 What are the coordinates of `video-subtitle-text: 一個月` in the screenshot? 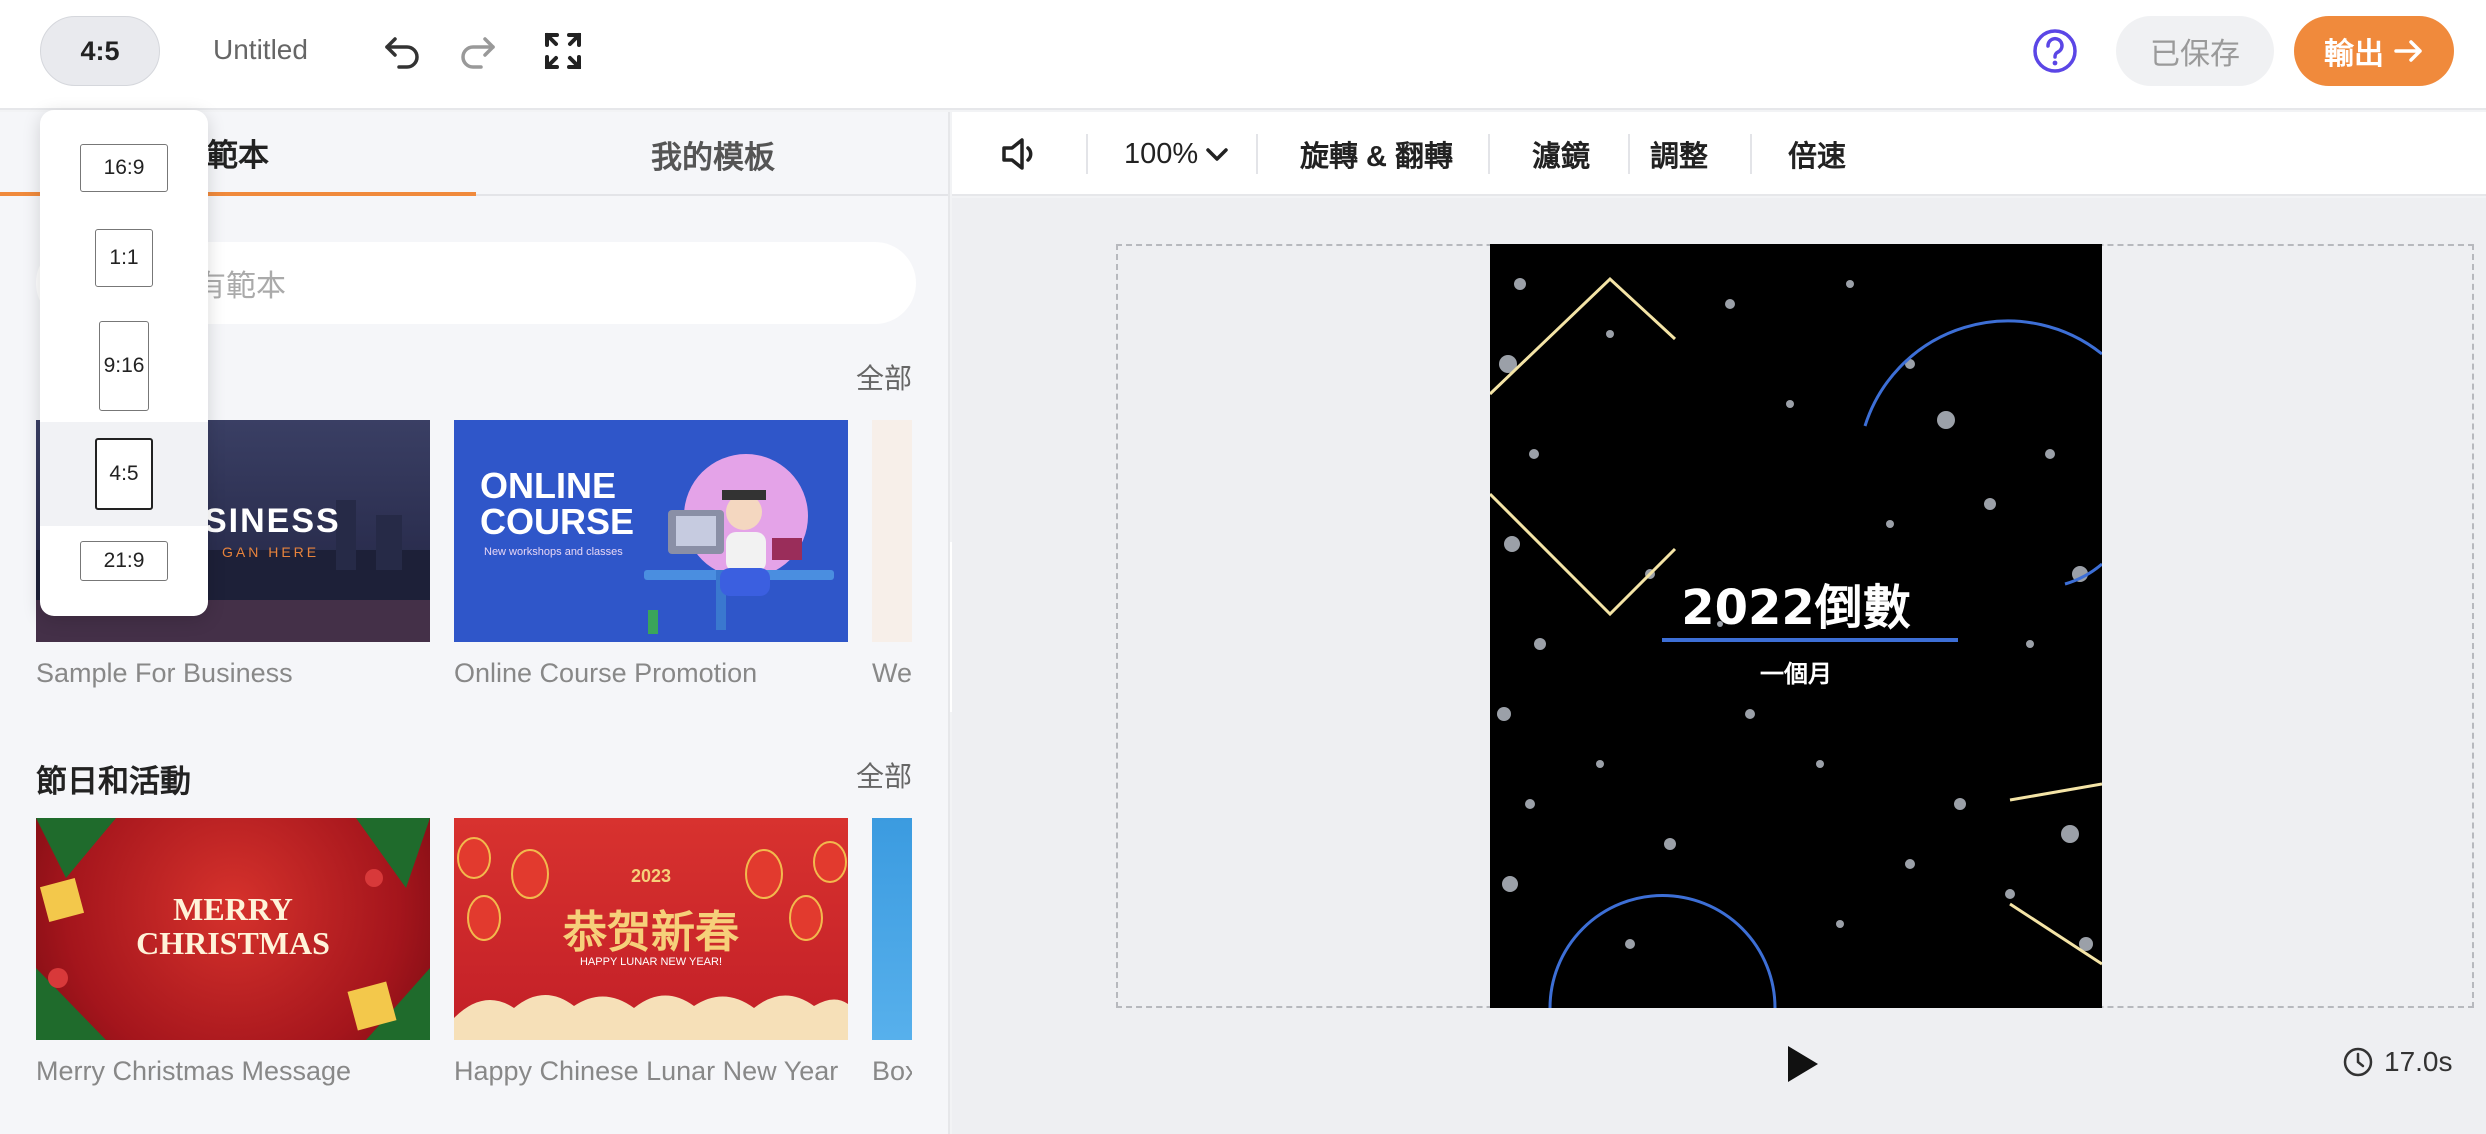 It's located at (1796, 671).